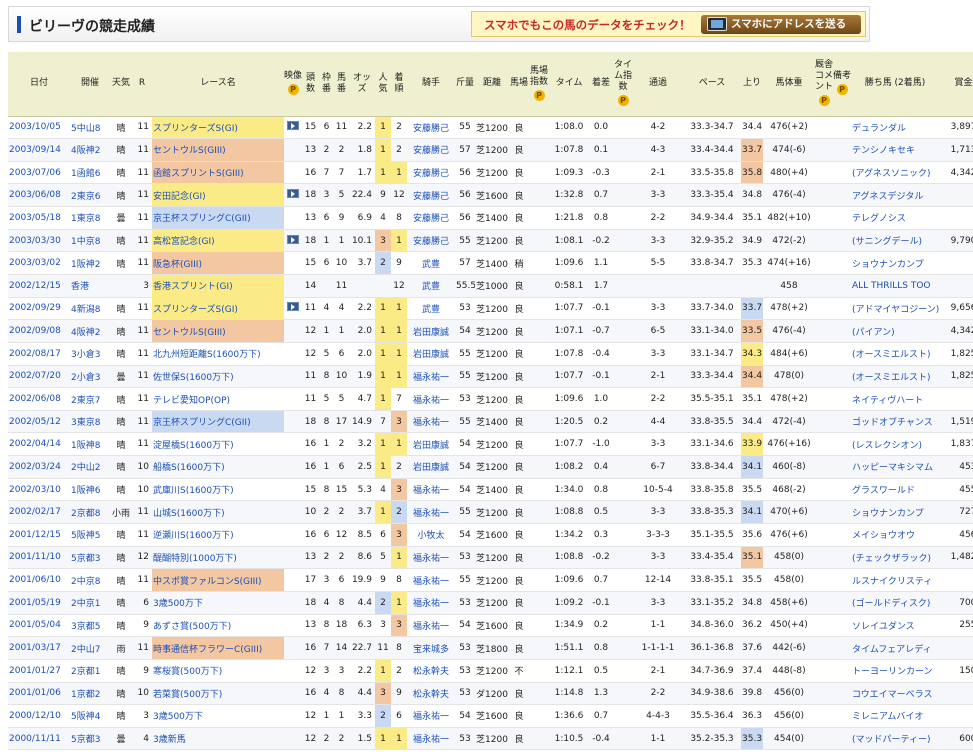 This screenshot has height=752, width=973. Describe the element at coordinates (90, 716) in the screenshot. I see `venue-cell: 5阪神4` at that location.